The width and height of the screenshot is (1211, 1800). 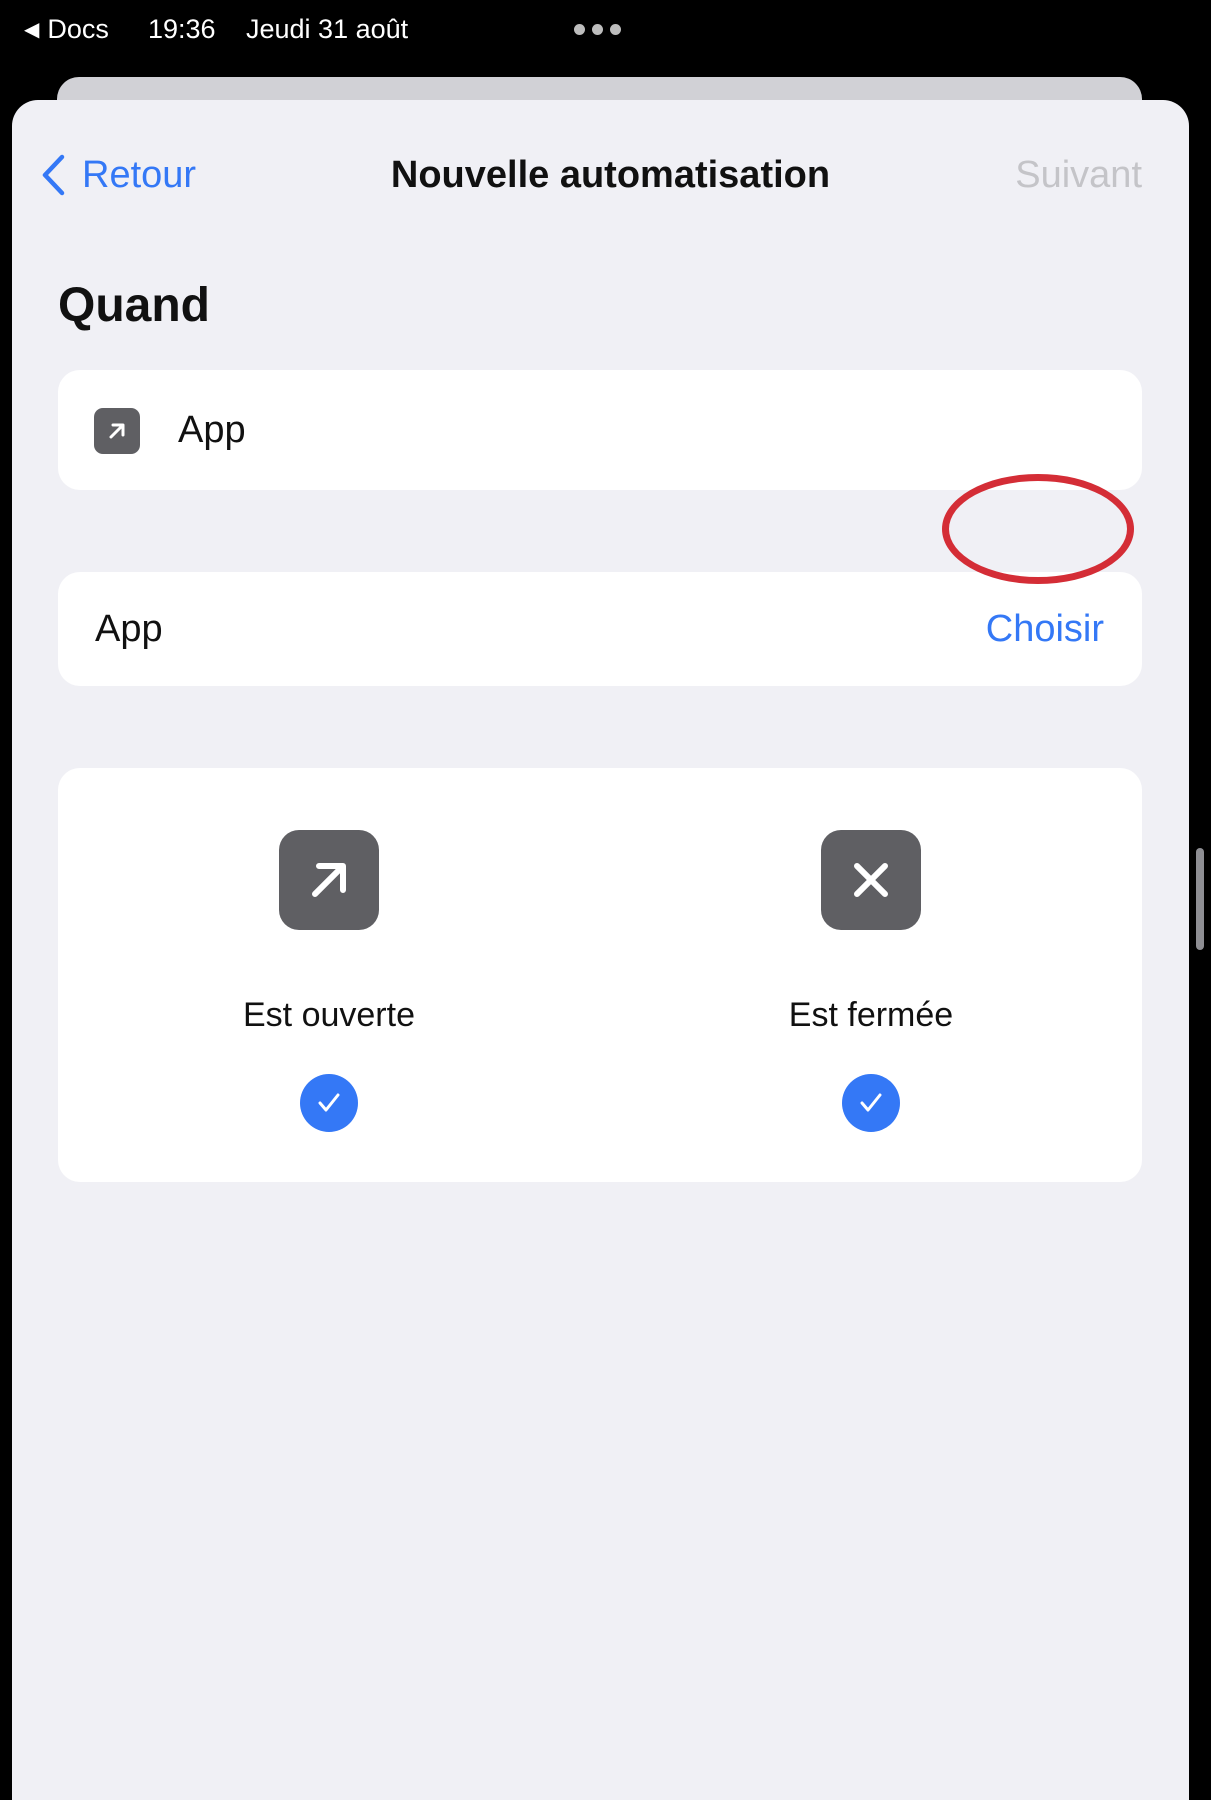 What do you see at coordinates (871, 880) in the screenshot?
I see `close-icon` at bounding box center [871, 880].